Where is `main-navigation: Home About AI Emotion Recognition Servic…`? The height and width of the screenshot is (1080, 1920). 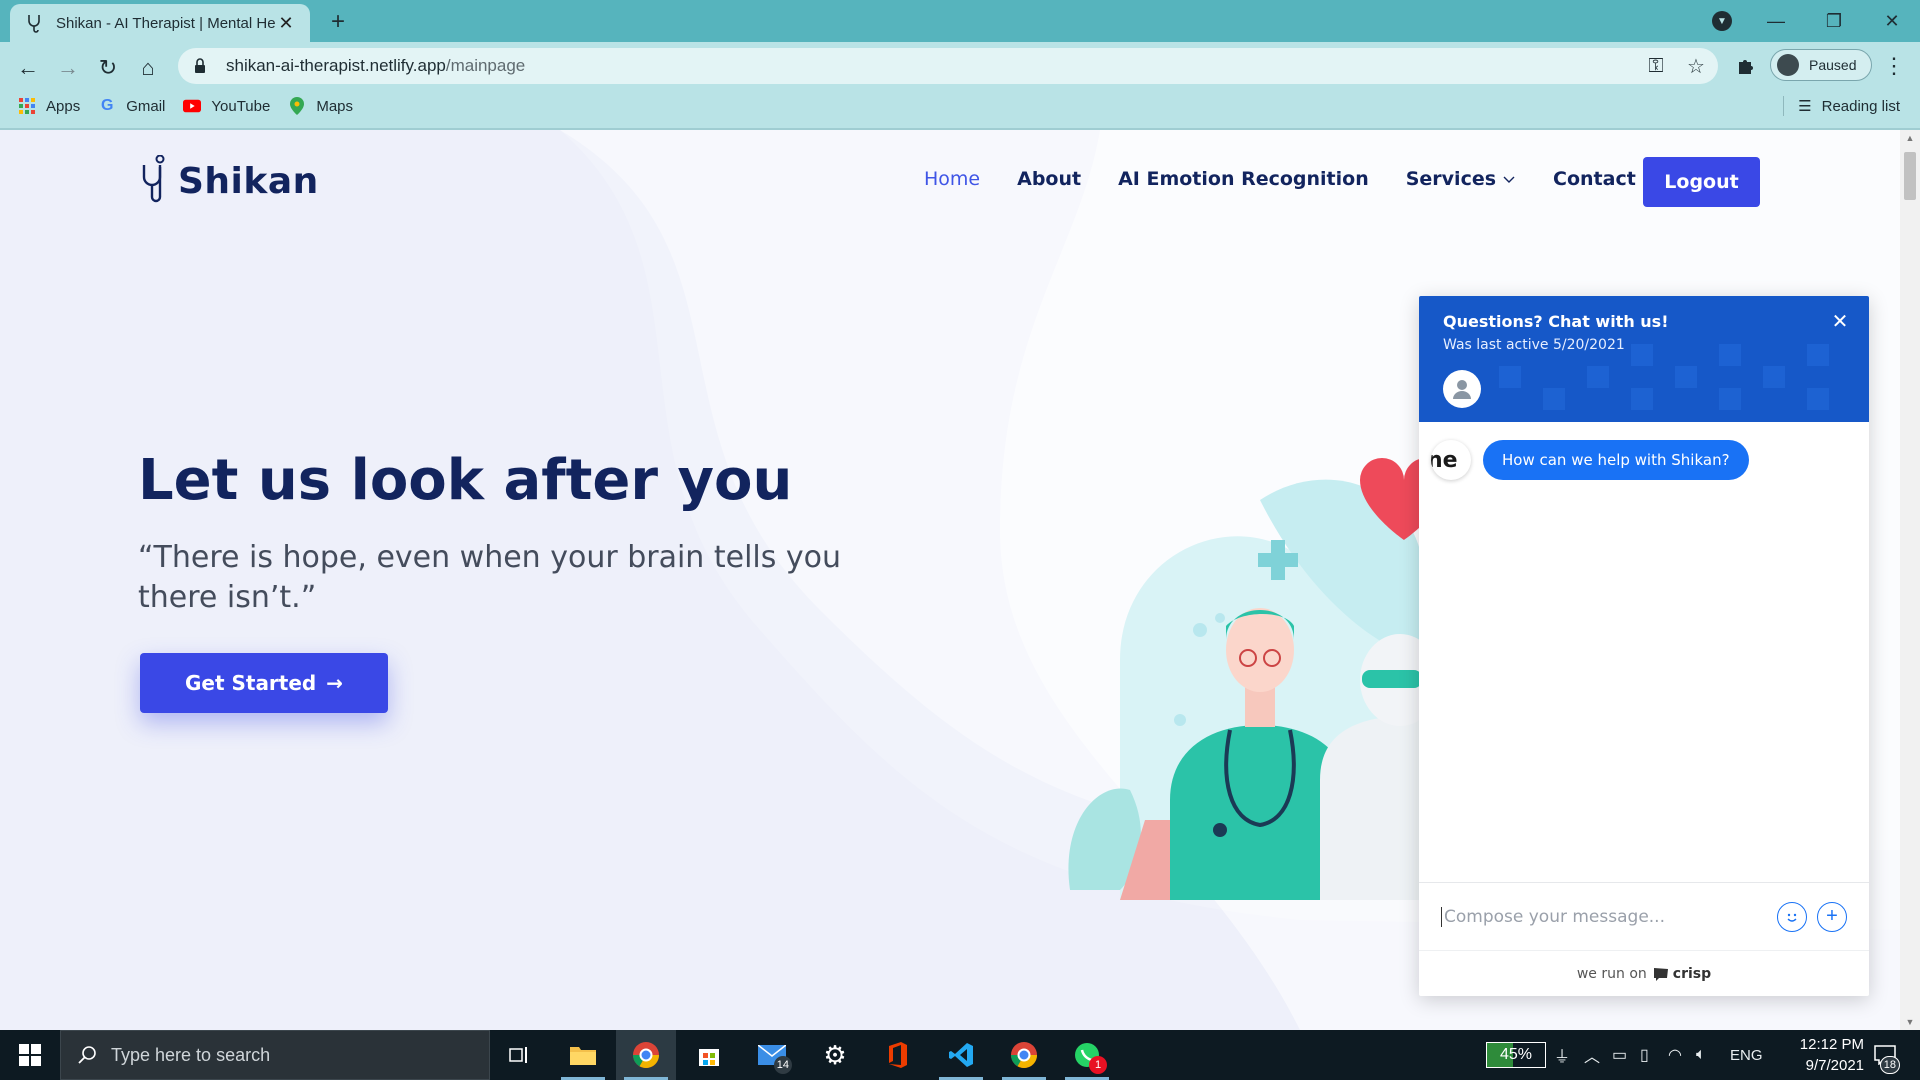
main-navigation: Home About AI Emotion Recognition Servic… is located at coordinates (1315, 179).